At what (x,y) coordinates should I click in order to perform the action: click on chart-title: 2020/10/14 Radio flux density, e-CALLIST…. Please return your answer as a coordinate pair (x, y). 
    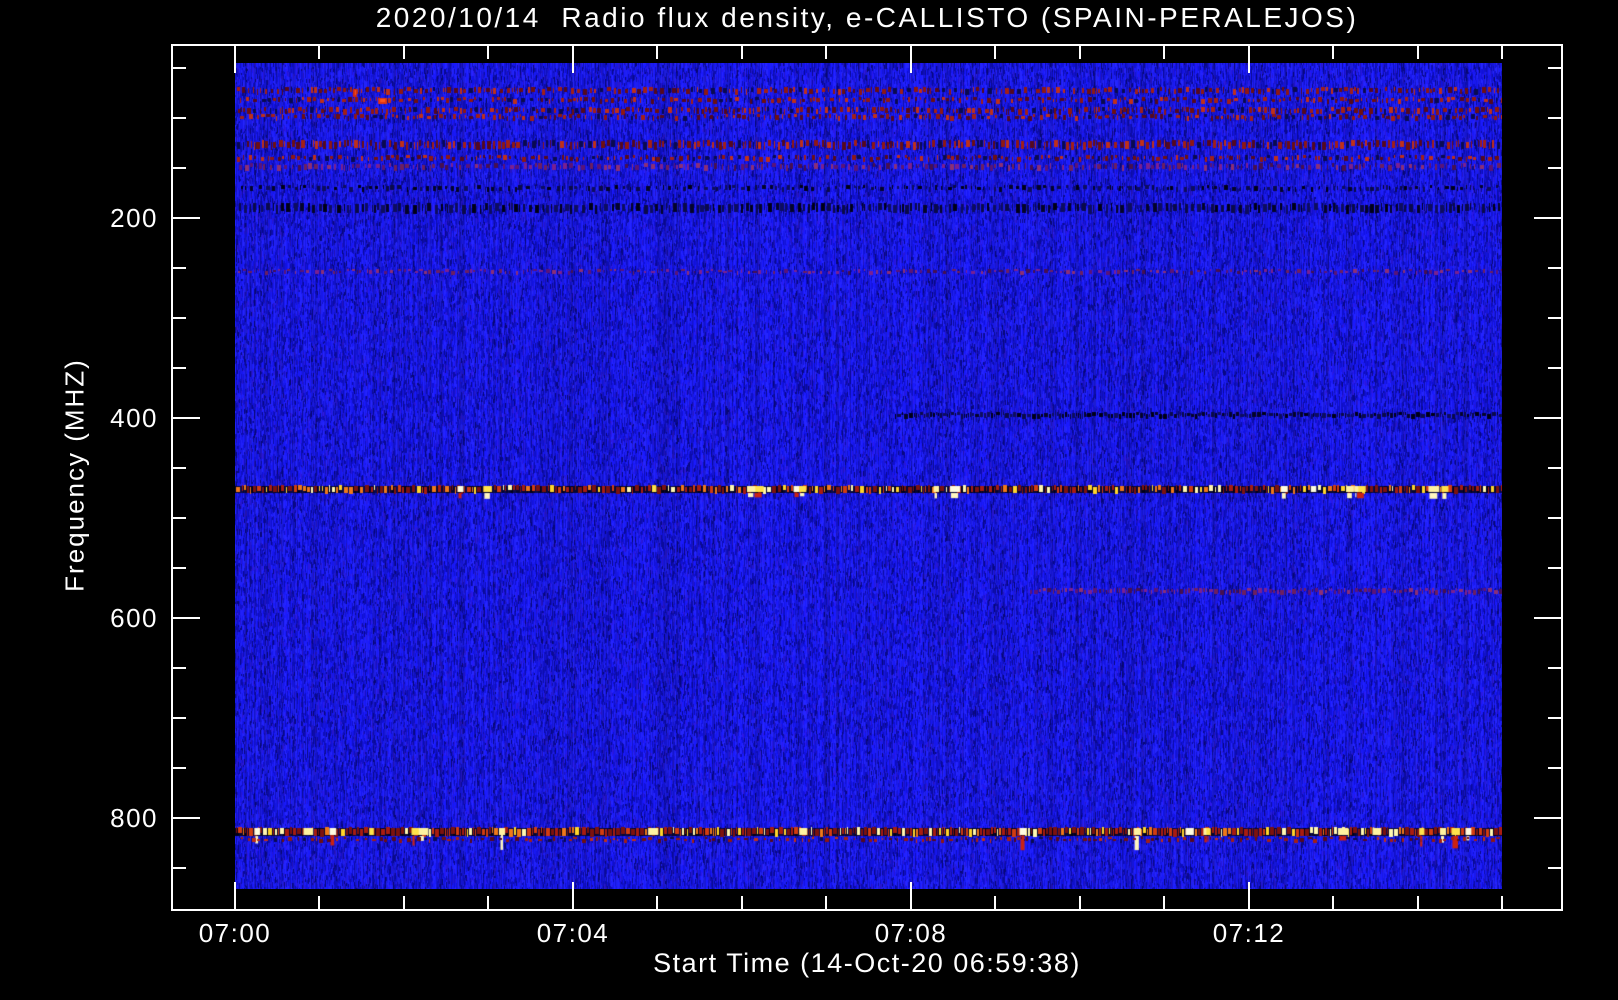
    Looking at the image, I should click on (867, 17).